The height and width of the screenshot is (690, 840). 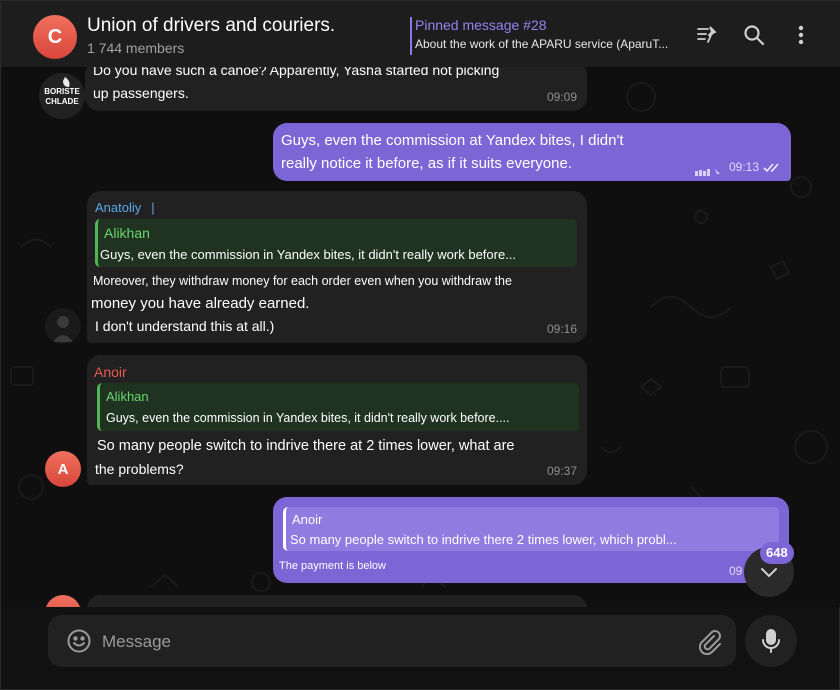 I want to click on message-time: 09:13, so click(x=744, y=167).